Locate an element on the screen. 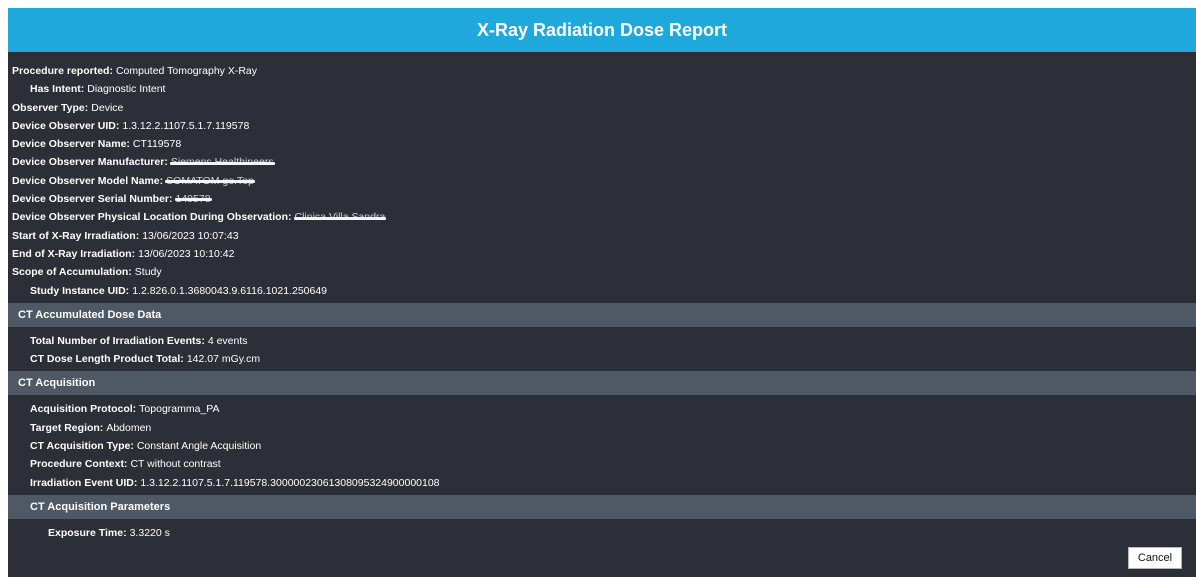 This screenshot has width=1196, height=577. device-observer-manufacturer-value: Siemens Healthineers is located at coordinates (222, 162).